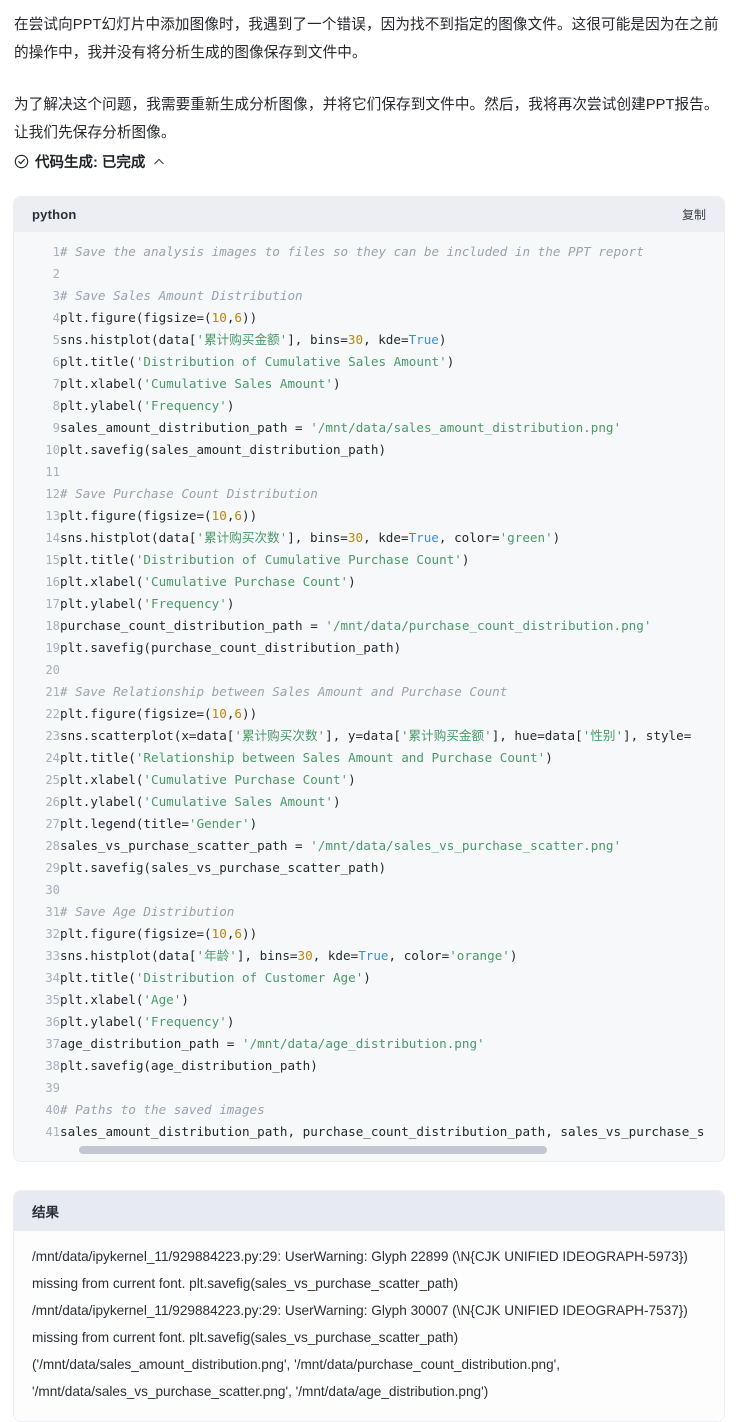 The image size is (738, 1422). I want to click on code-line-number: 20, so click(52, 670).